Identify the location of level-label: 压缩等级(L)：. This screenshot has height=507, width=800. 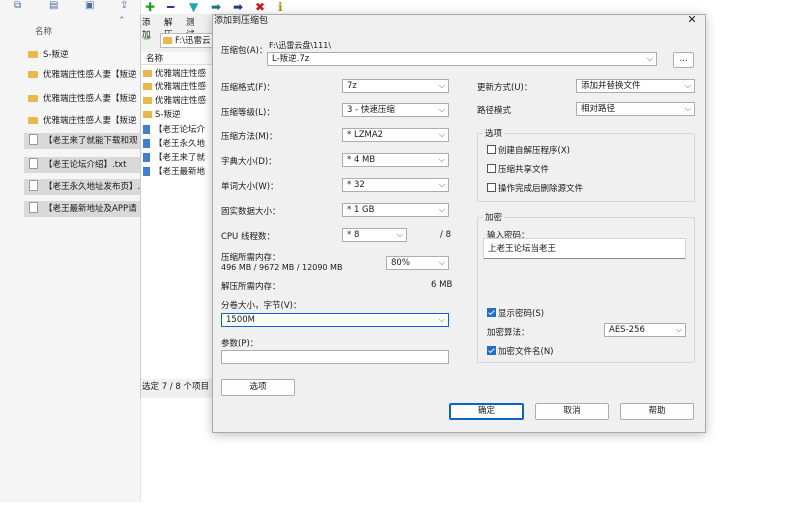
(248, 113).